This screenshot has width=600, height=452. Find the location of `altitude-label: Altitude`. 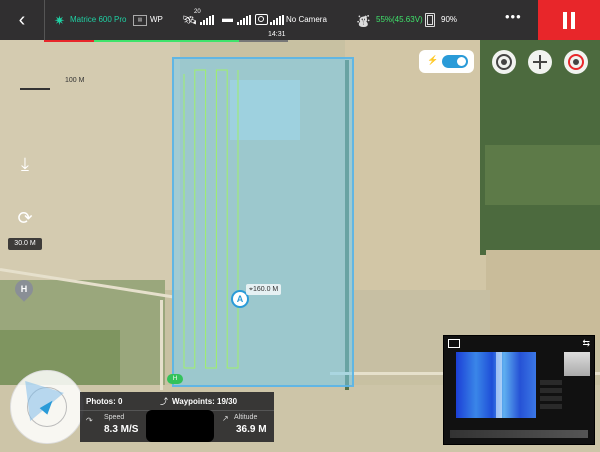

altitude-label: Altitude is located at coordinates (246, 417).